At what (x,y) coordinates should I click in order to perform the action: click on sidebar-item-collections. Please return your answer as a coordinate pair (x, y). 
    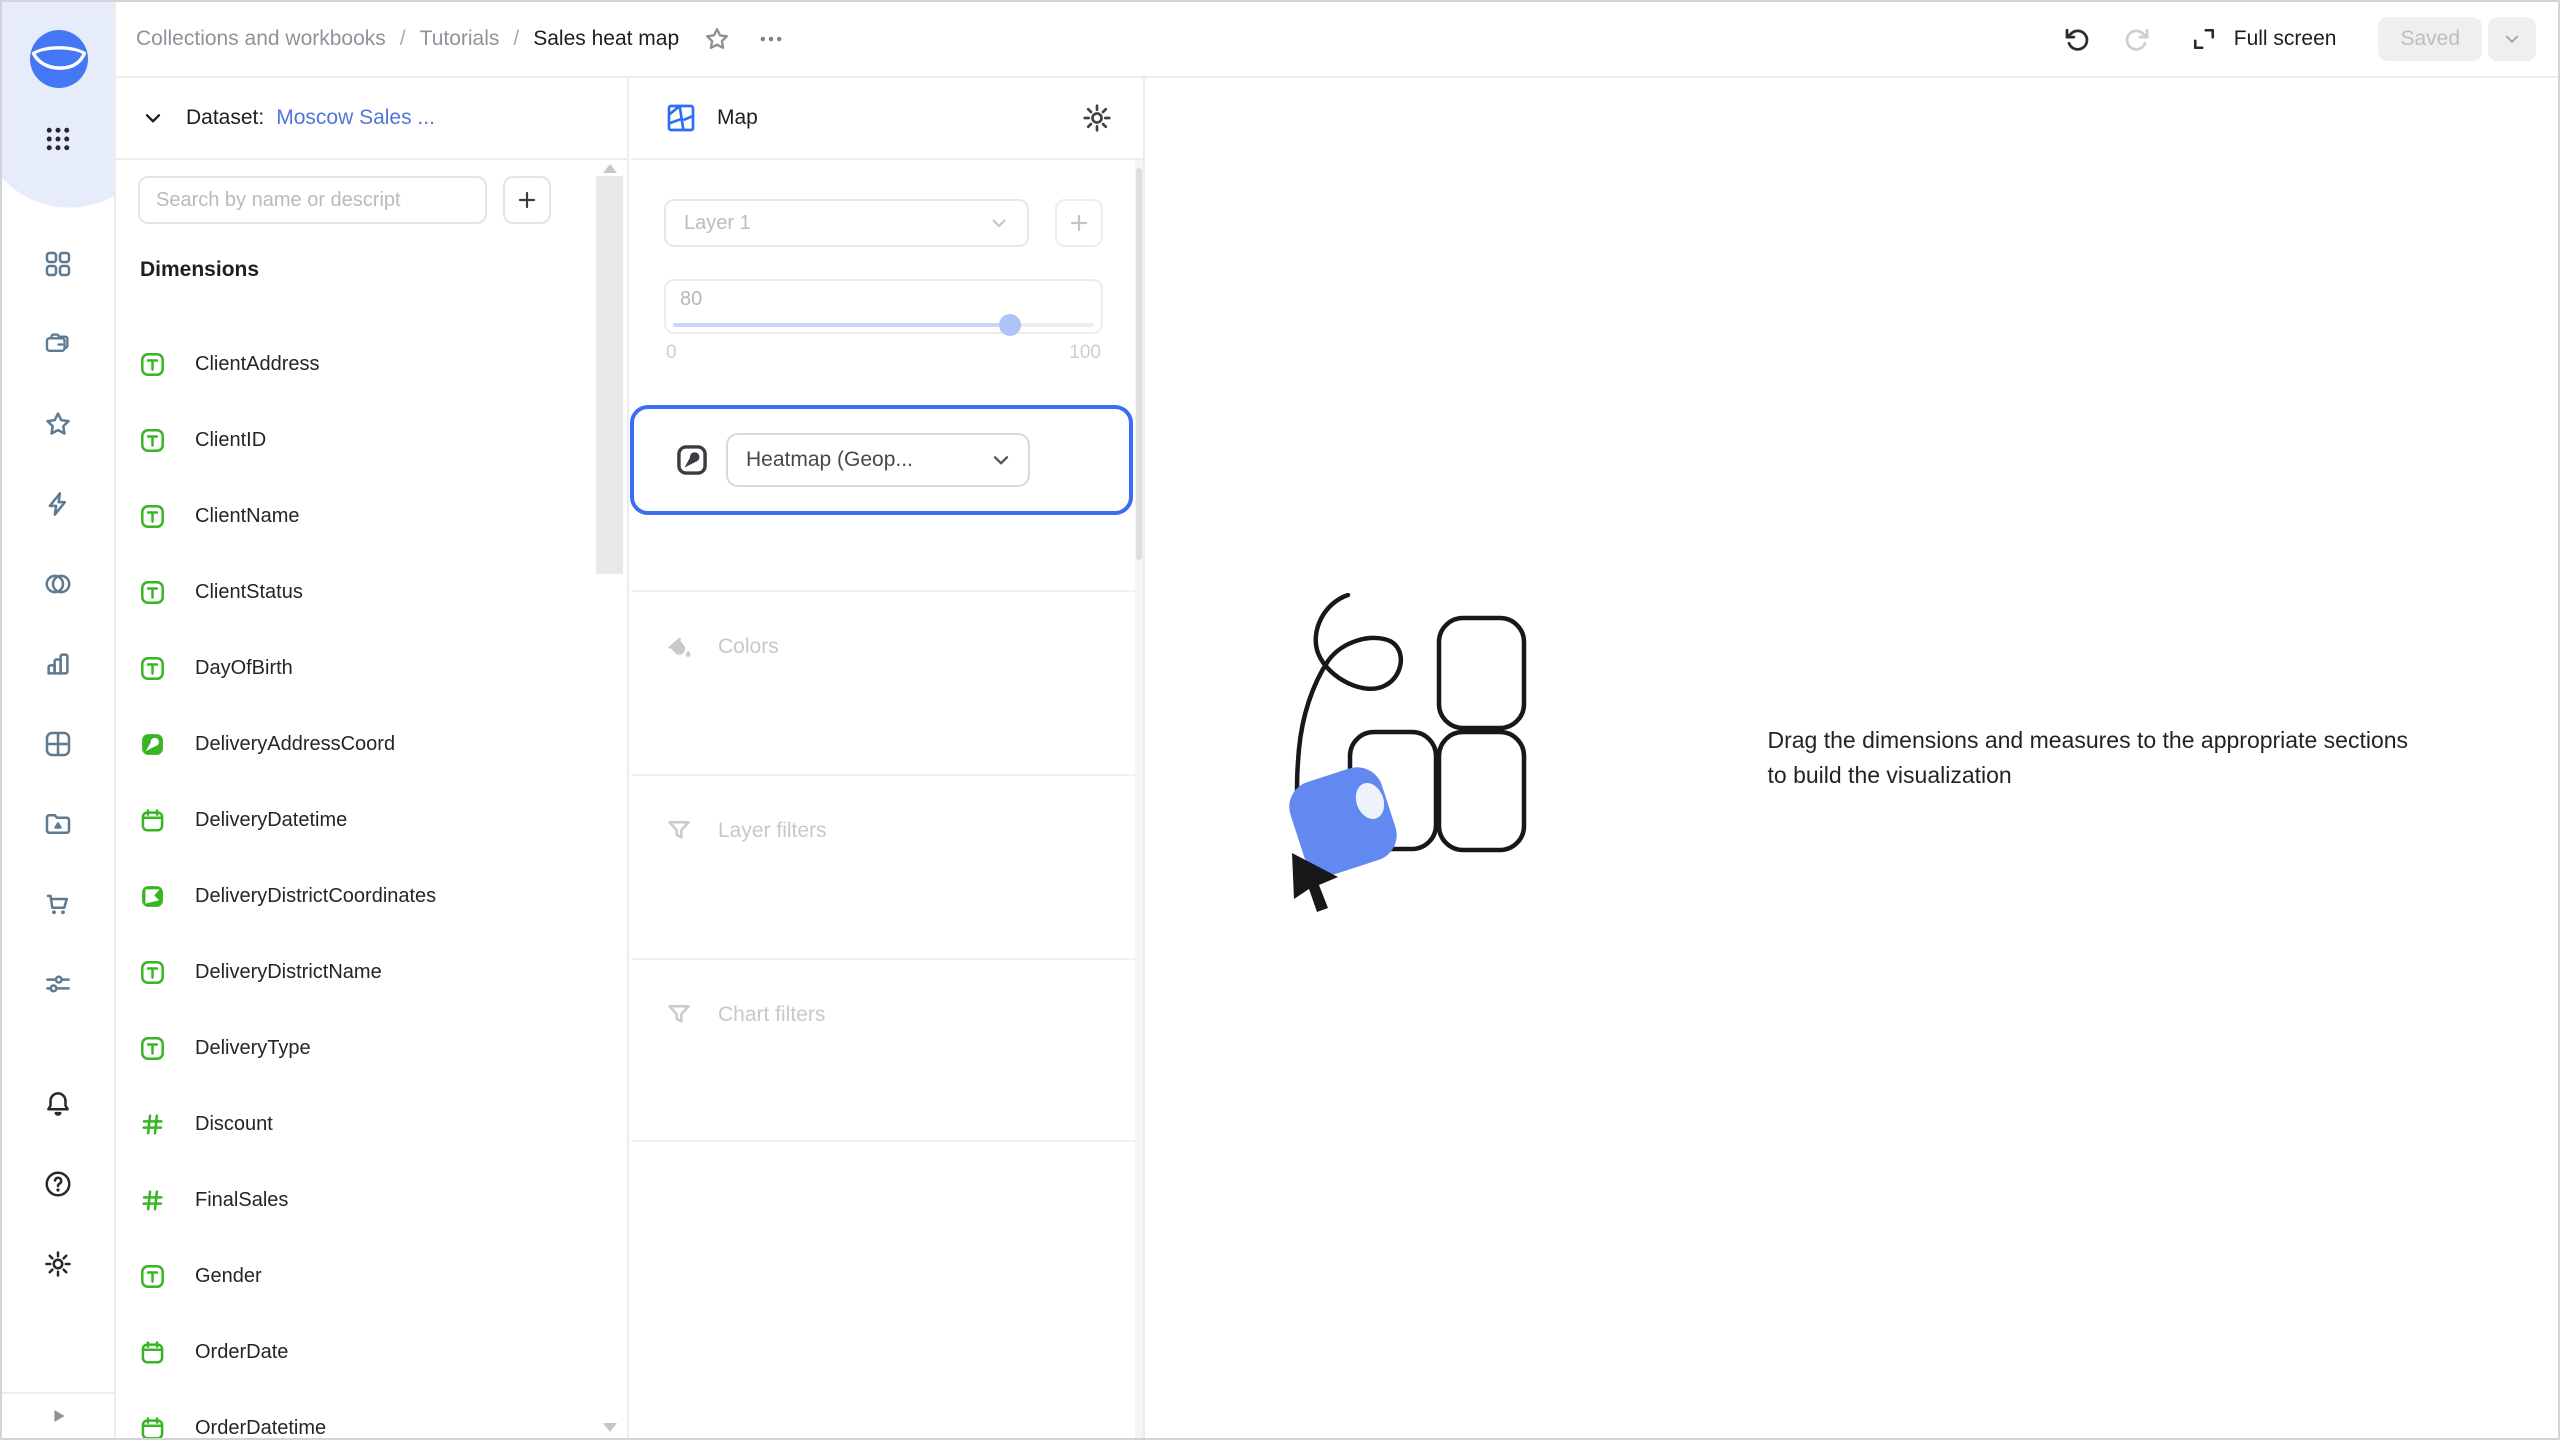
    Looking at the image, I should click on (58, 344).